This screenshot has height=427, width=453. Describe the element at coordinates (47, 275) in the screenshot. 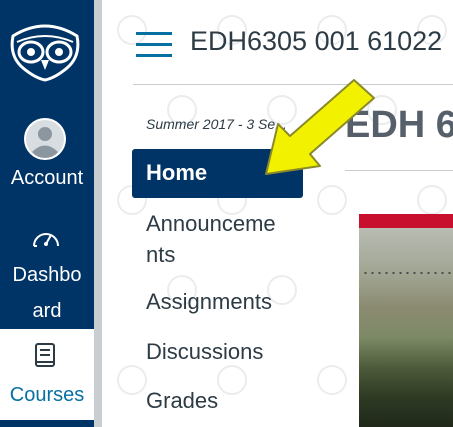

I see `dashboard-label-line1: Dashbo` at that location.